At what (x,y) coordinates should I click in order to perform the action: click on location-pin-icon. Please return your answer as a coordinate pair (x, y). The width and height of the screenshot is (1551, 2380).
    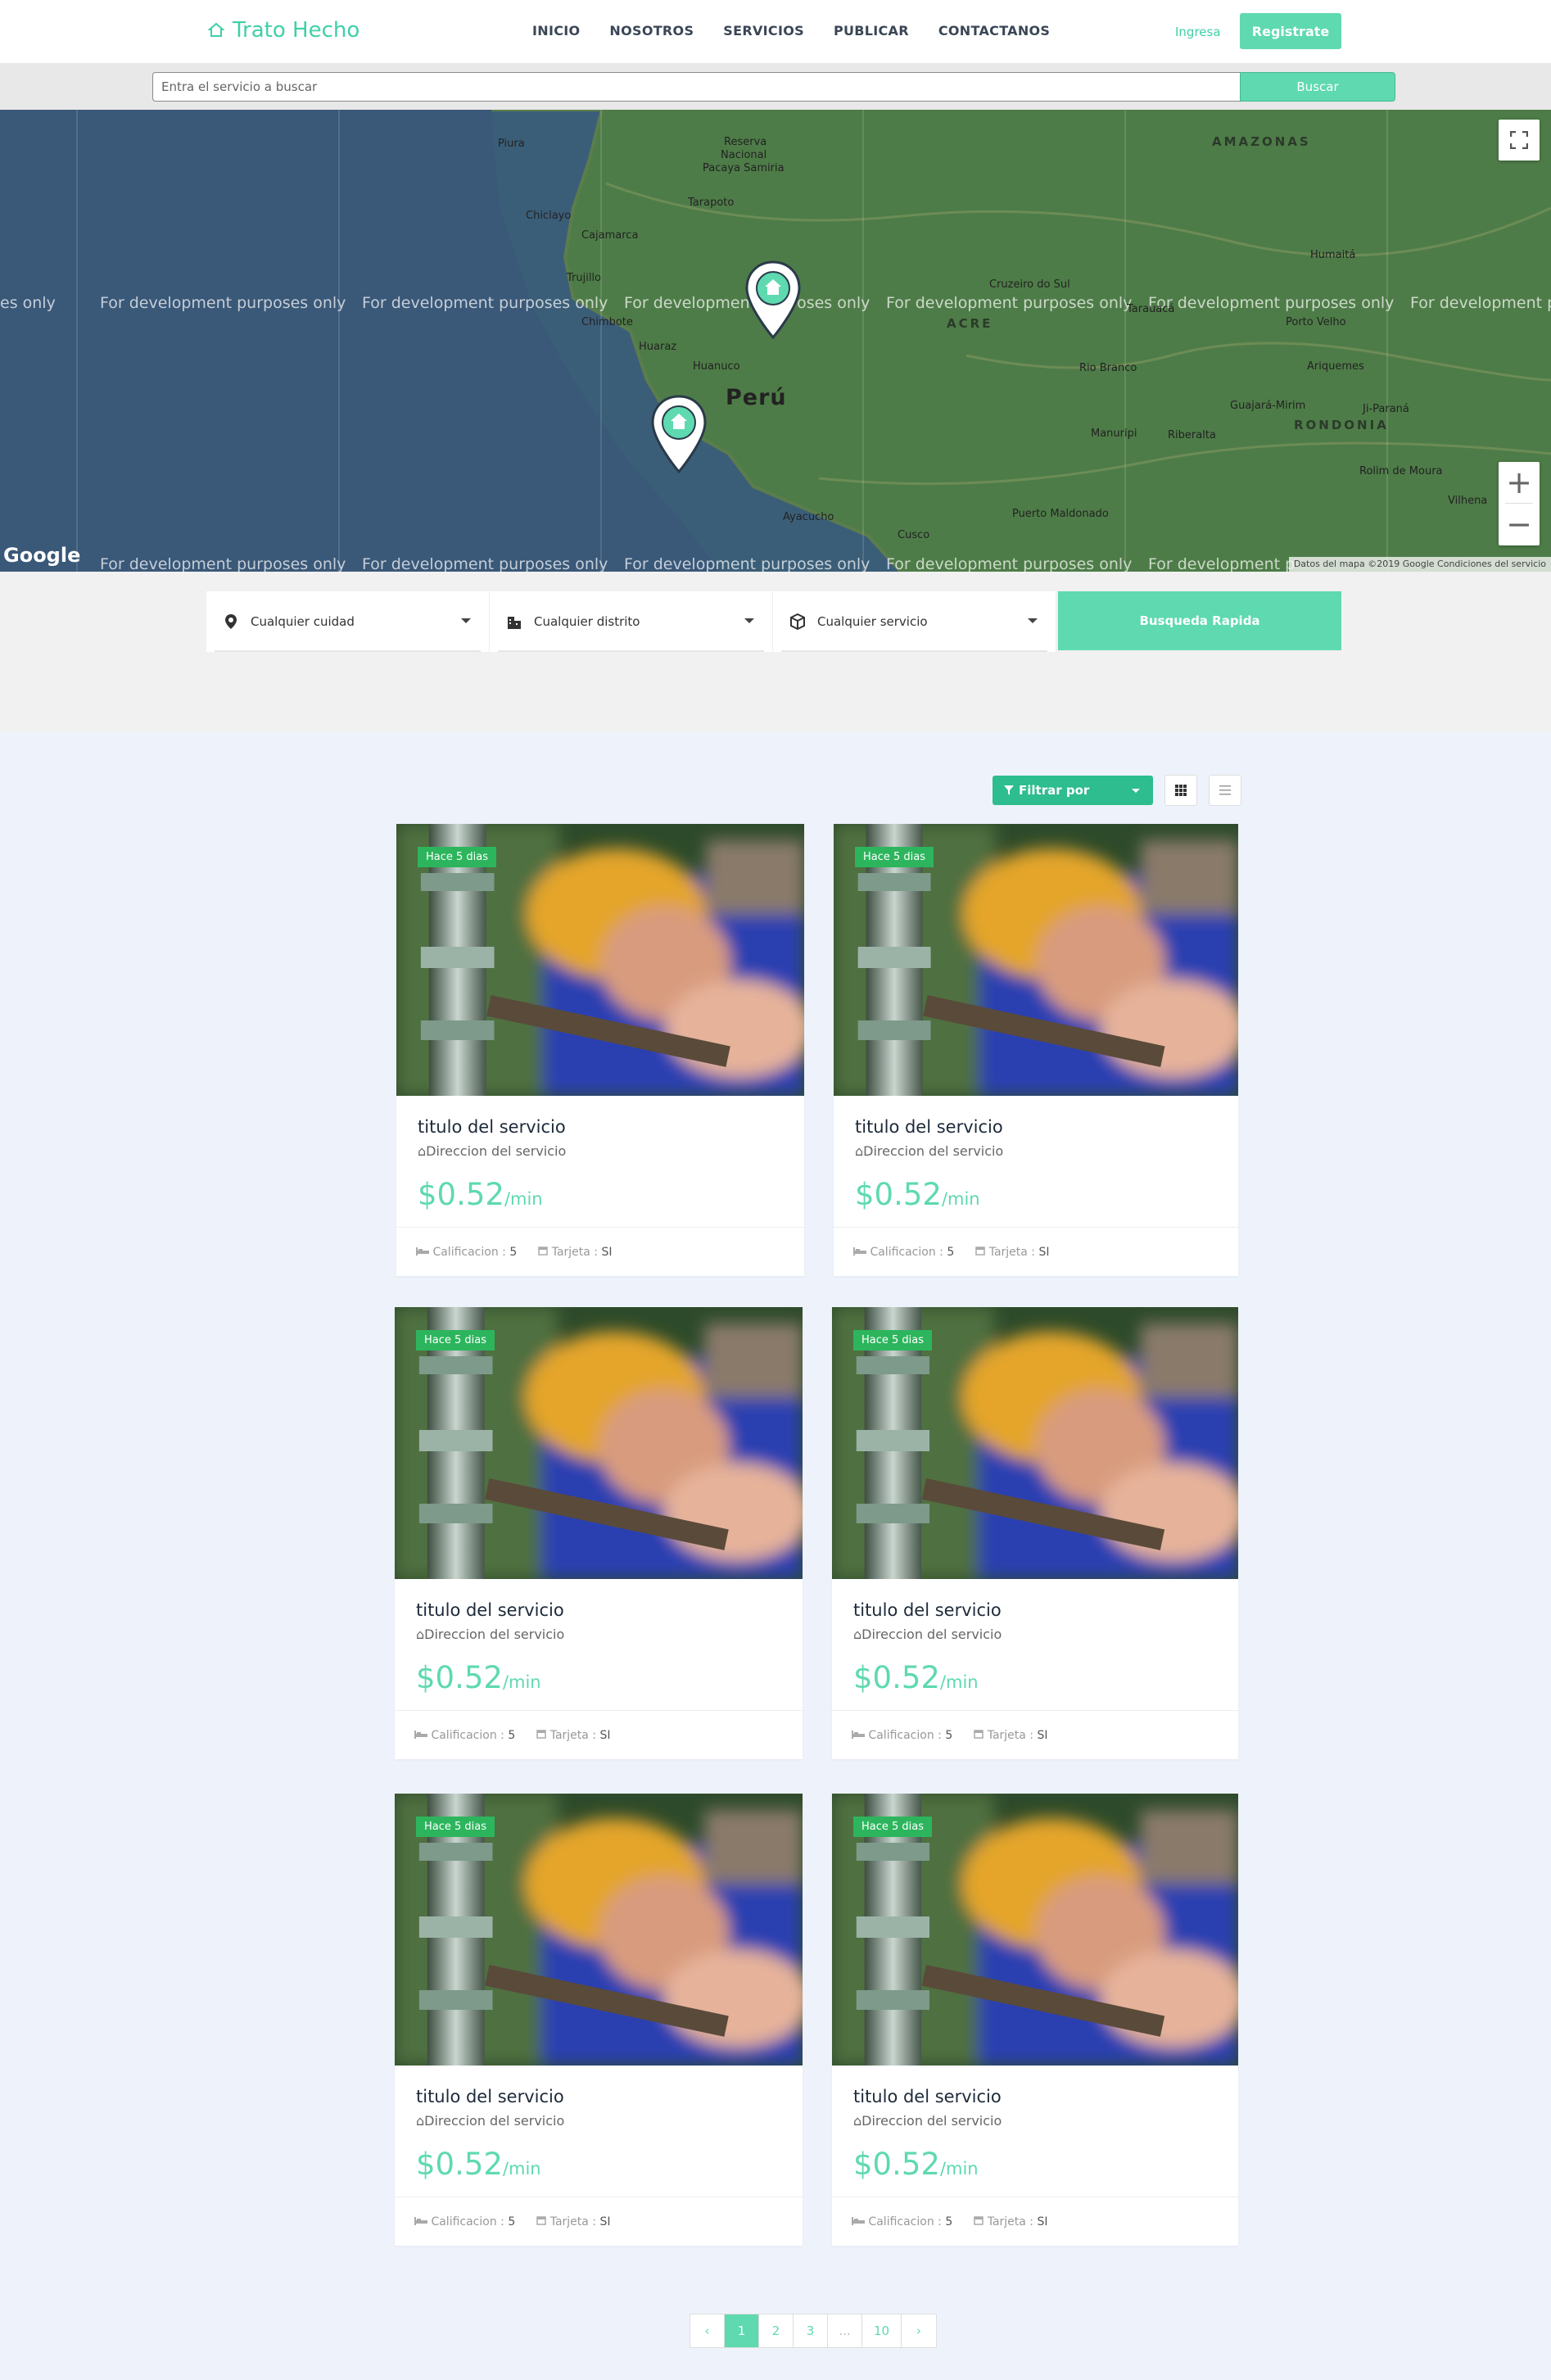
    Looking at the image, I should click on (231, 621).